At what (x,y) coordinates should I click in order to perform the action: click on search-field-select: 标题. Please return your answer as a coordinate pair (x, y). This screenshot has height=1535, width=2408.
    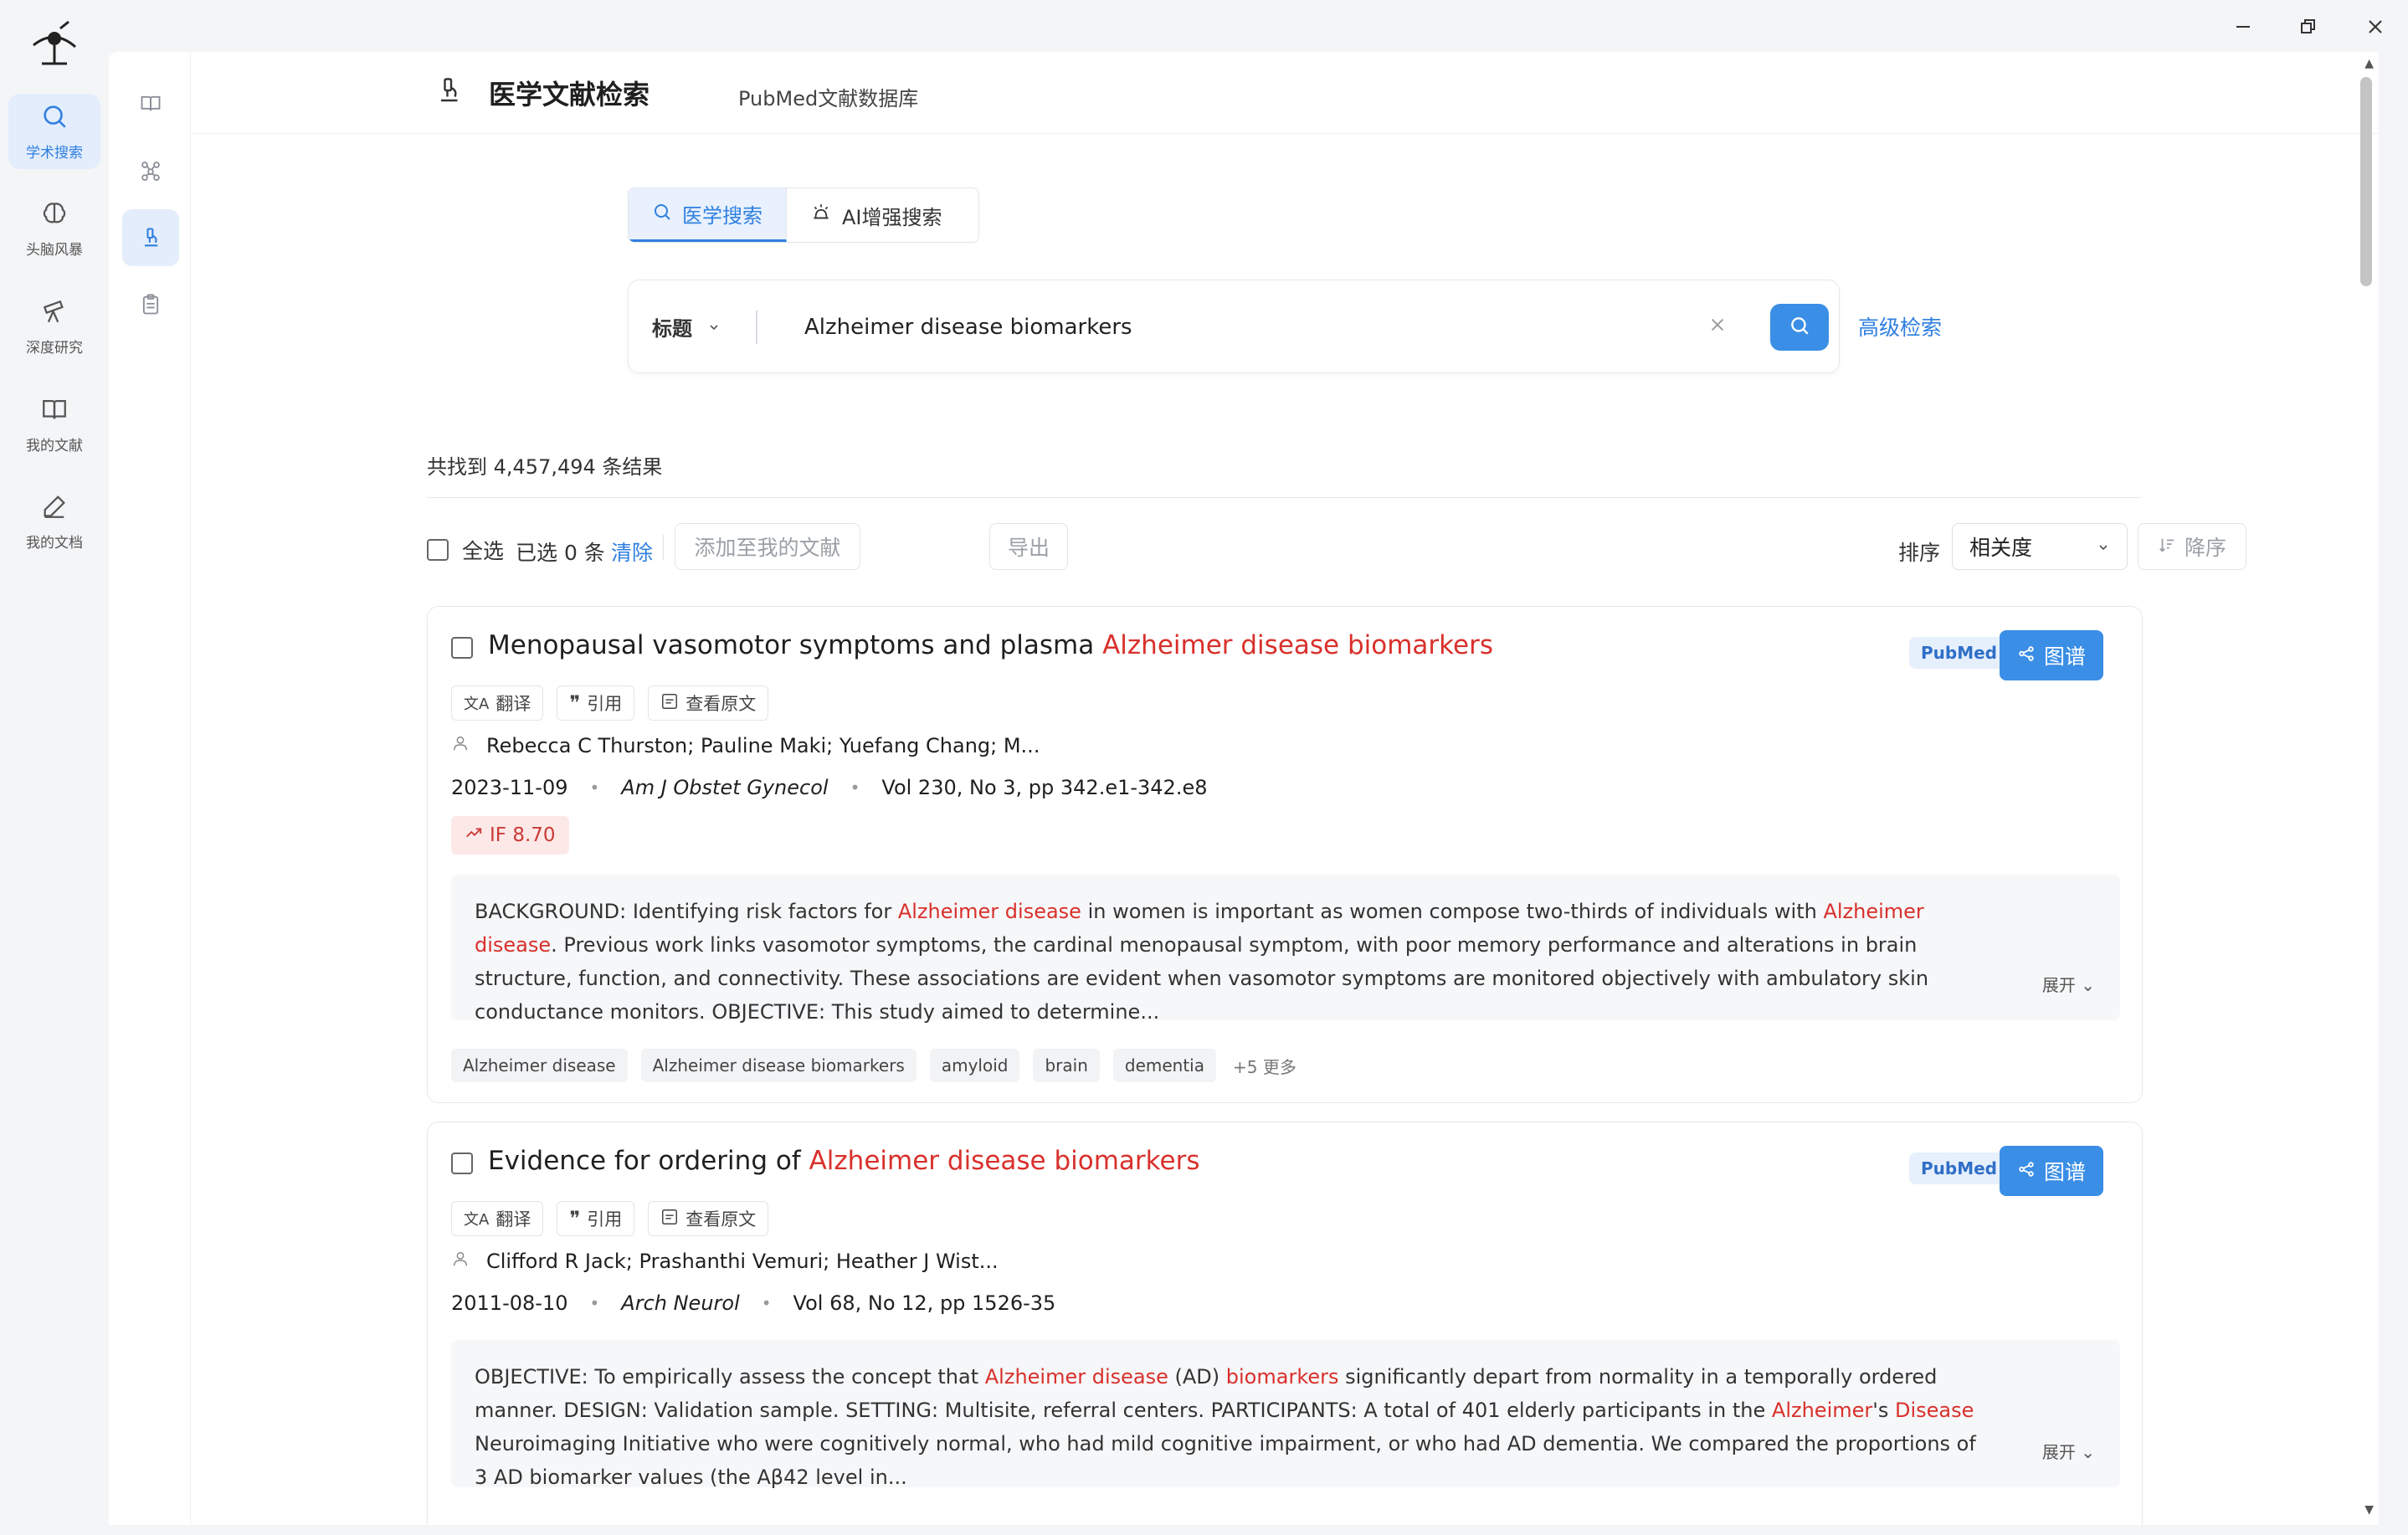
    Looking at the image, I should click on (686, 326).